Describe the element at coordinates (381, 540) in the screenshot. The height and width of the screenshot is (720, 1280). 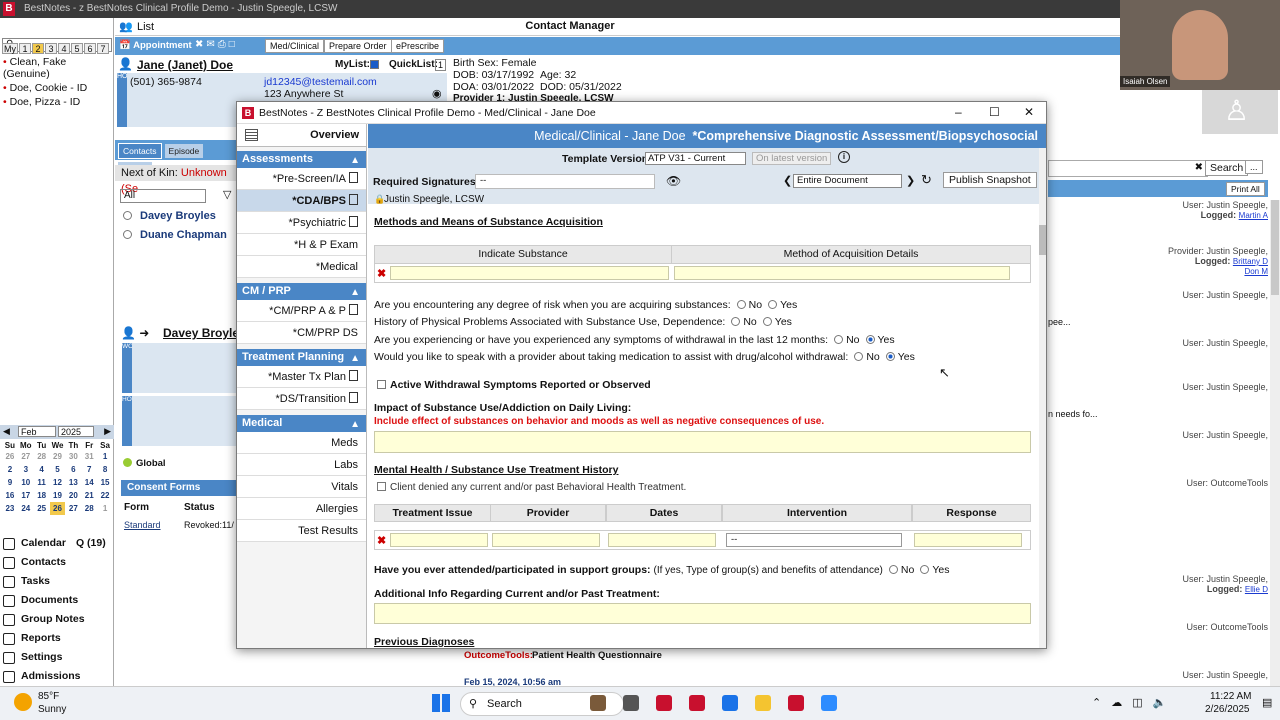
I see `delete-treatment-row-icon: ✖` at that location.